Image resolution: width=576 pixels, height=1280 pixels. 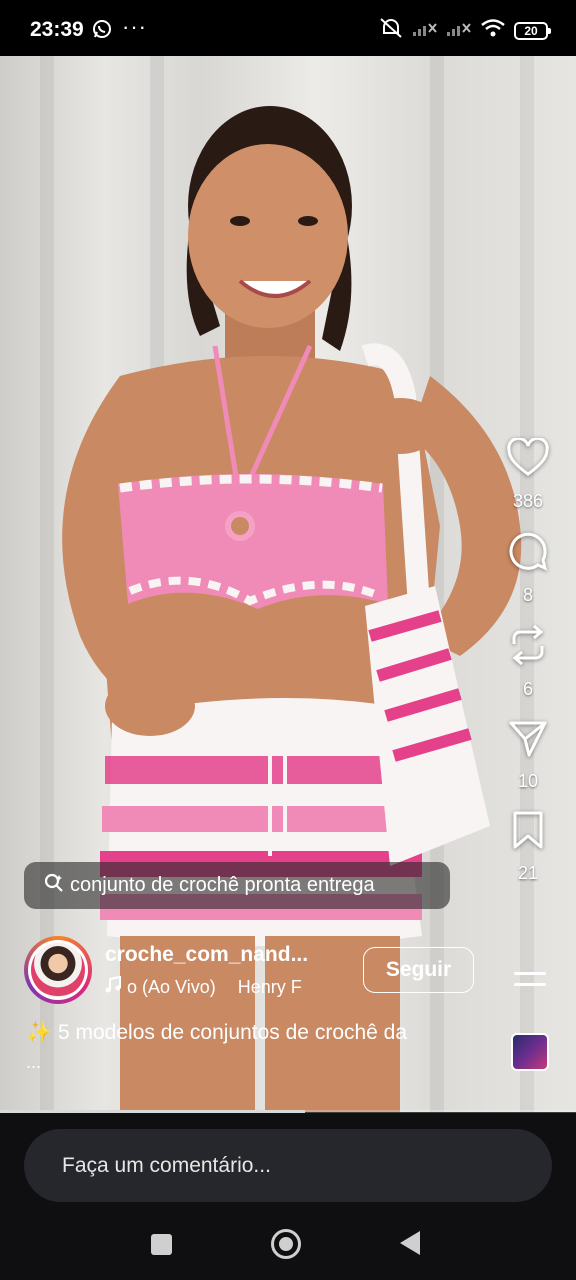 I want to click on more-options-icon, so click(x=530, y=983).